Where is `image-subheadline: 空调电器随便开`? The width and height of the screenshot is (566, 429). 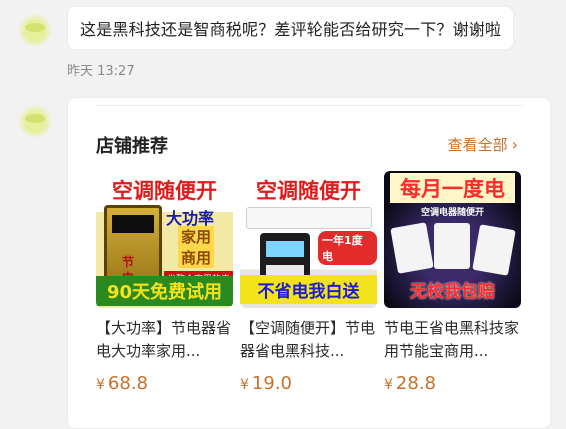
image-subheadline: 空调电器随便开 is located at coordinates (452, 213).